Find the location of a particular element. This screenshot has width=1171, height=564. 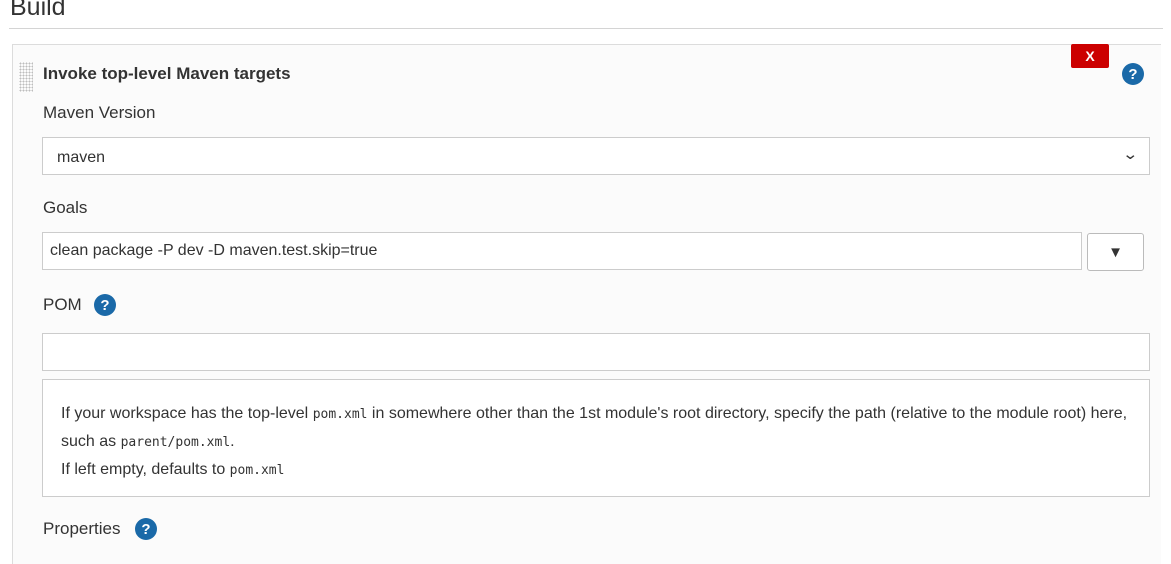

step-title: Invoke top-level Maven targets is located at coordinates (167, 73).